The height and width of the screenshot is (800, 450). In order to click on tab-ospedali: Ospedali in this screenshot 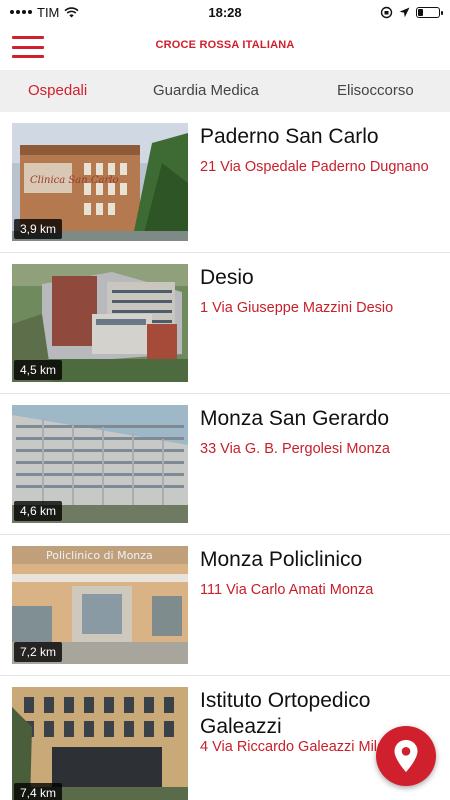, I will do `click(57, 90)`.